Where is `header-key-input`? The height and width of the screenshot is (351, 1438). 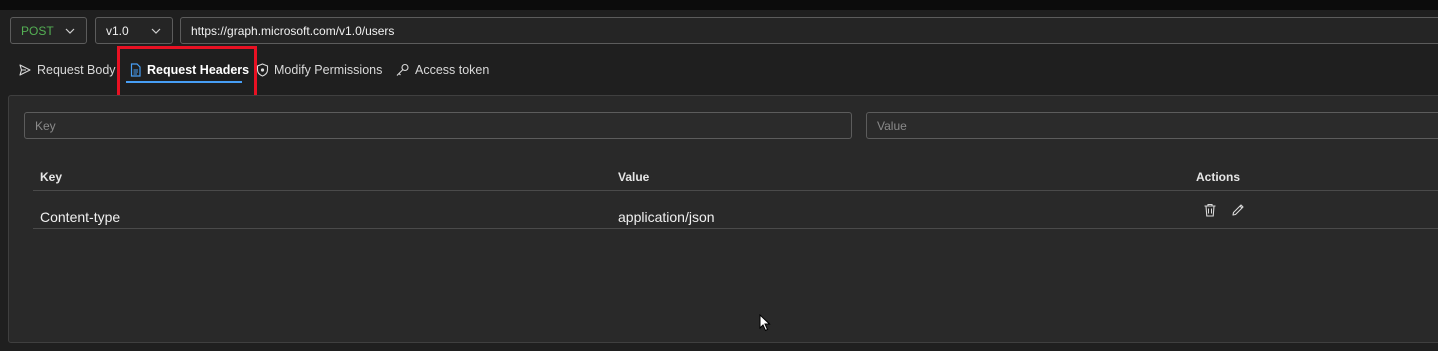 header-key-input is located at coordinates (438, 125).